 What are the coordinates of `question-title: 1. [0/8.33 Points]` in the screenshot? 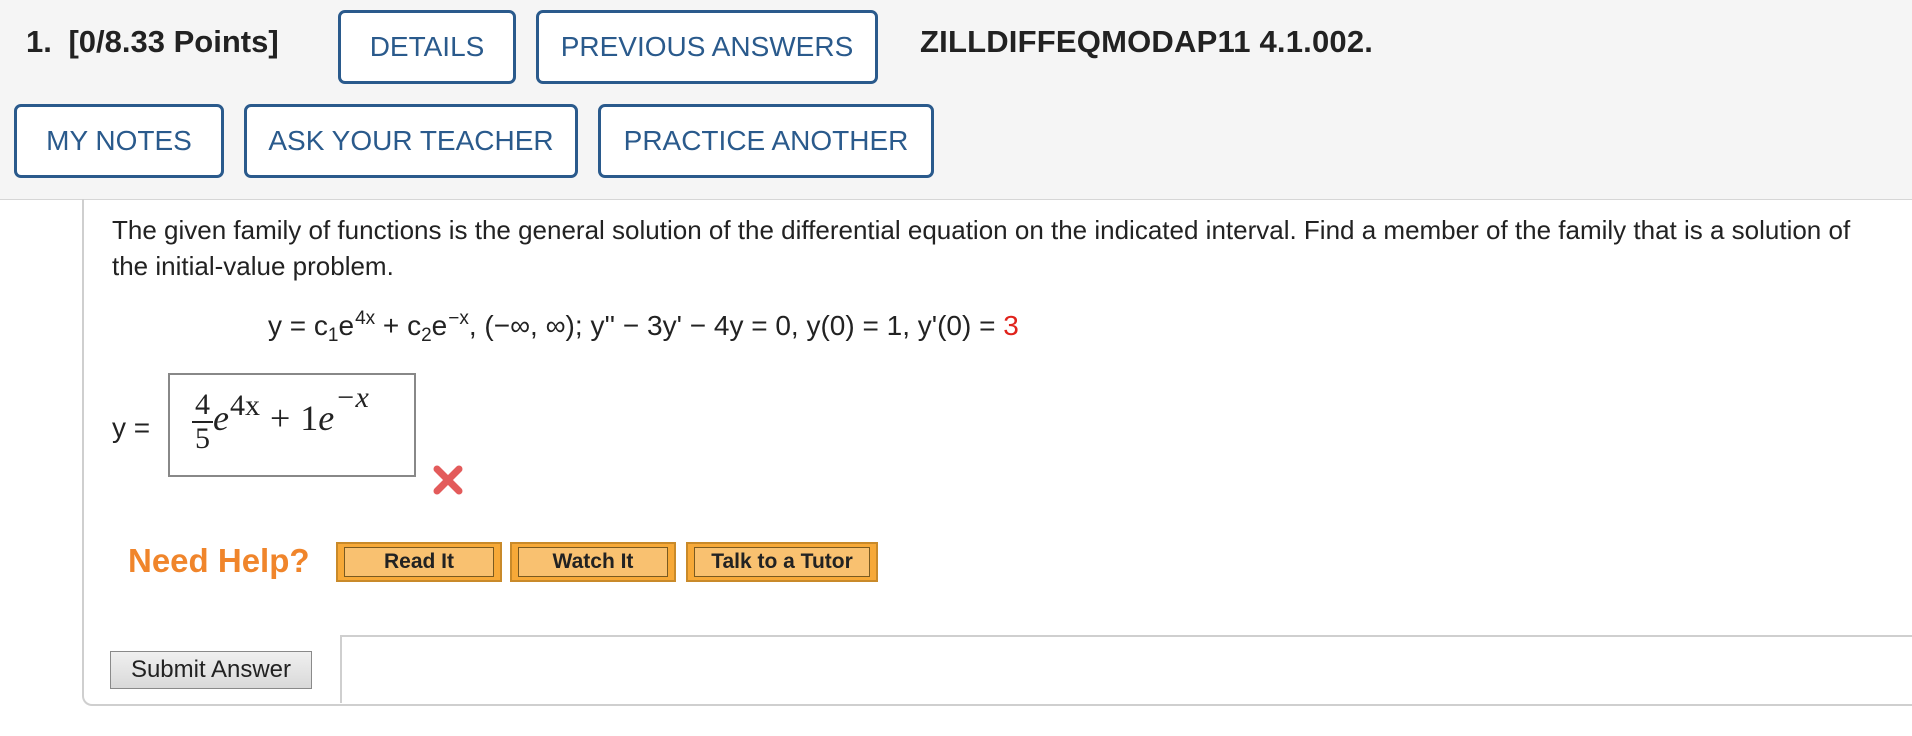 It's located at (152, 42).